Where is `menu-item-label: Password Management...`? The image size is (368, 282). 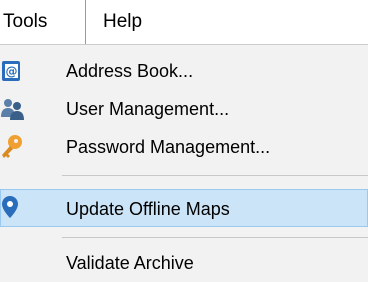 menu-item-label: Password Management... is located at coordinates (168, 147).